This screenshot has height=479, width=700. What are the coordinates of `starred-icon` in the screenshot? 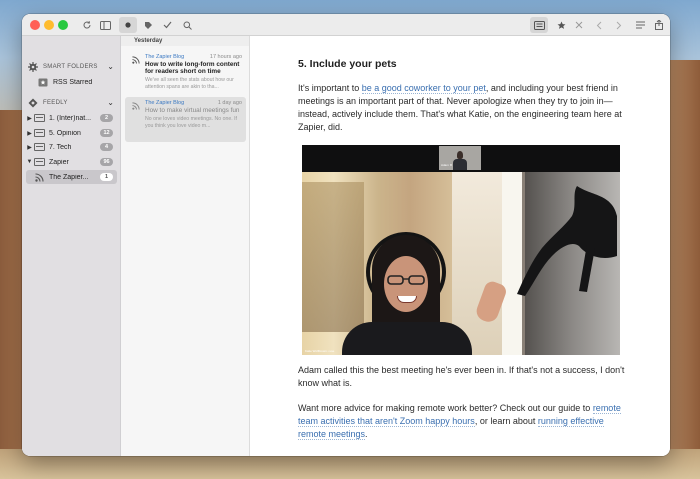 It's located at (43, 82).